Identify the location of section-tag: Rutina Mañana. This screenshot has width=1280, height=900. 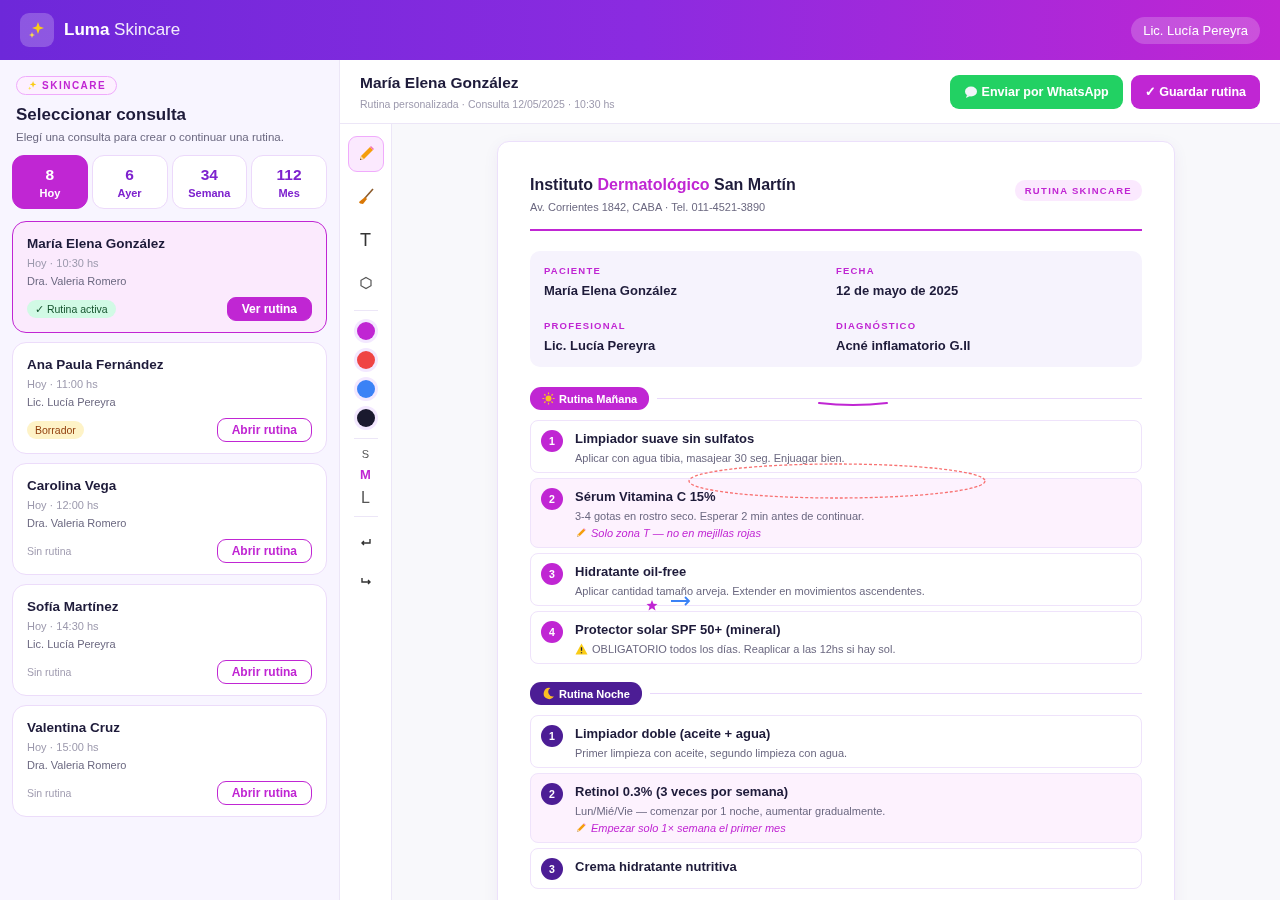
(590, 398).